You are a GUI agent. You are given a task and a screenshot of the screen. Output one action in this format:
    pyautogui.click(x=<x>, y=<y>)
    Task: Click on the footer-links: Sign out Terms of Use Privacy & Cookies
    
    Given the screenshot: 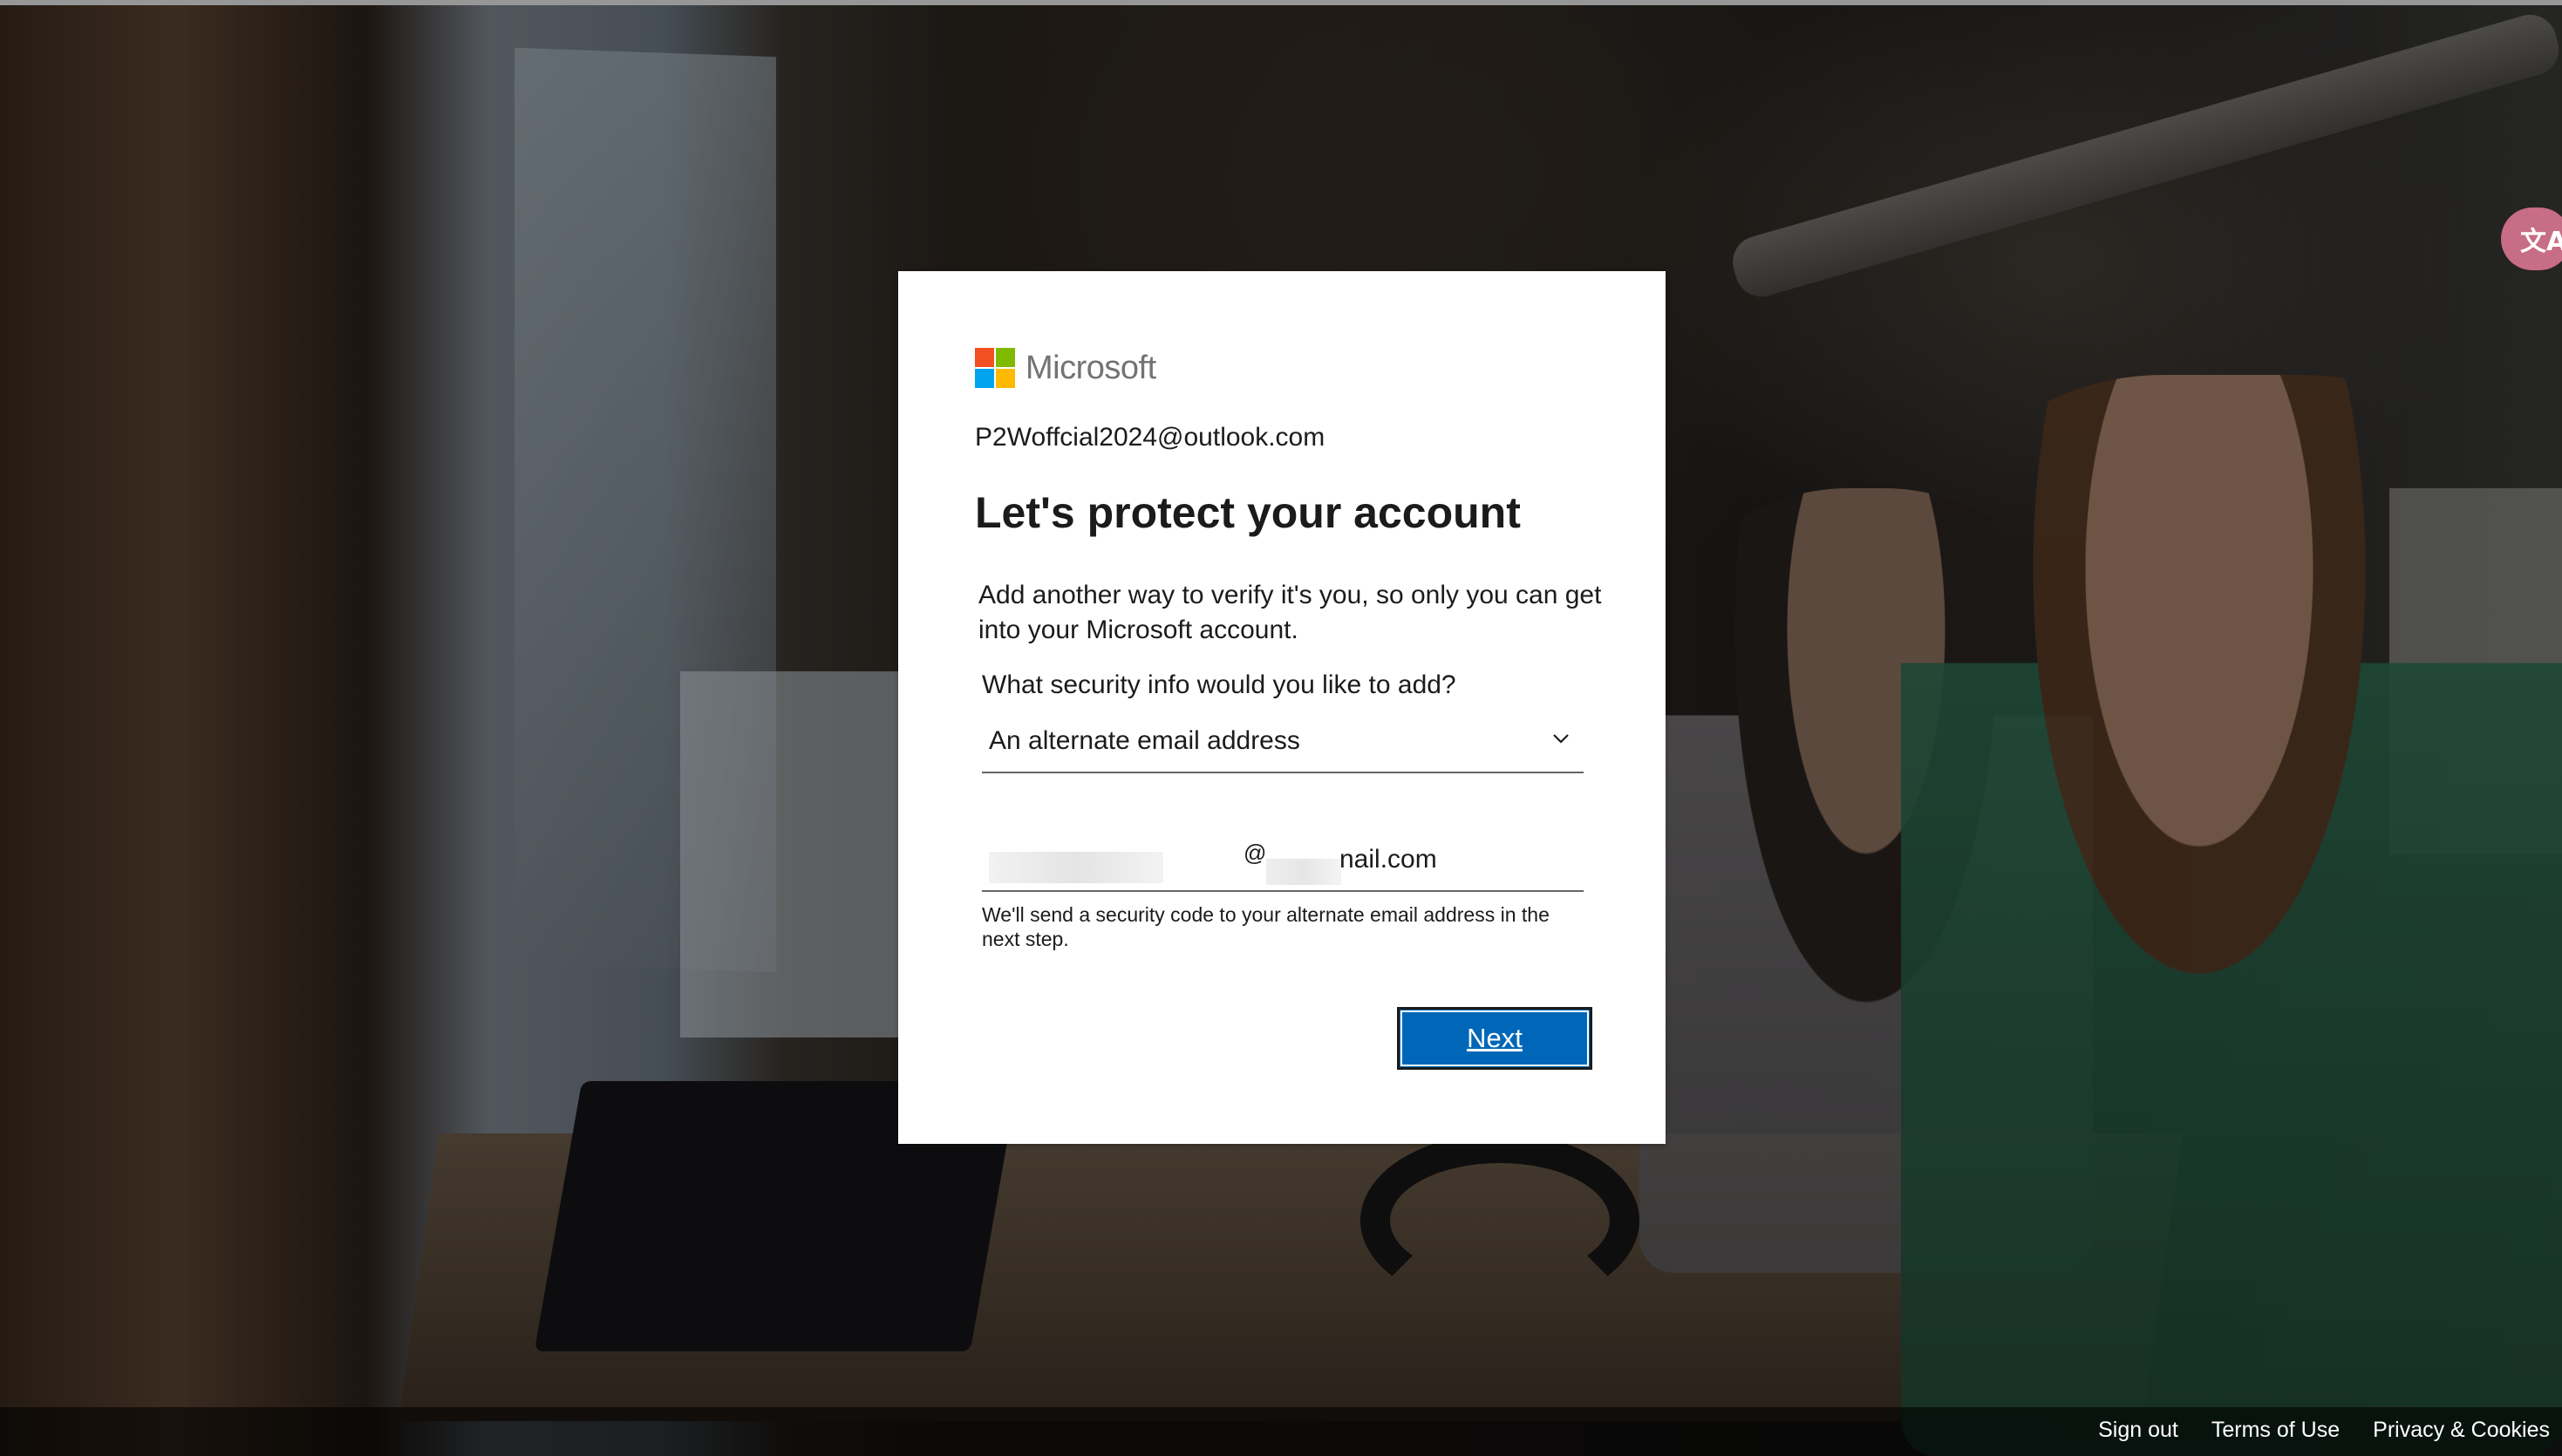 What is the action you would take?
    pyautogui.click(x=2324, y=1430)
    